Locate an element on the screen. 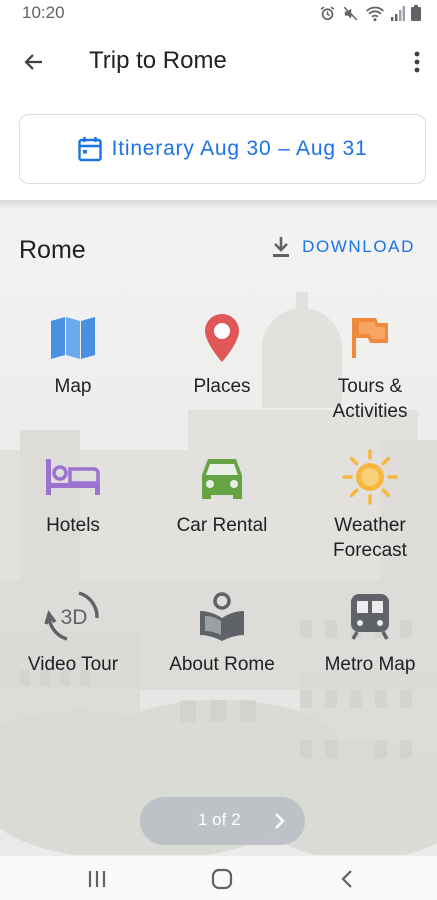  flag-icon is located at coordinates (370, 338).